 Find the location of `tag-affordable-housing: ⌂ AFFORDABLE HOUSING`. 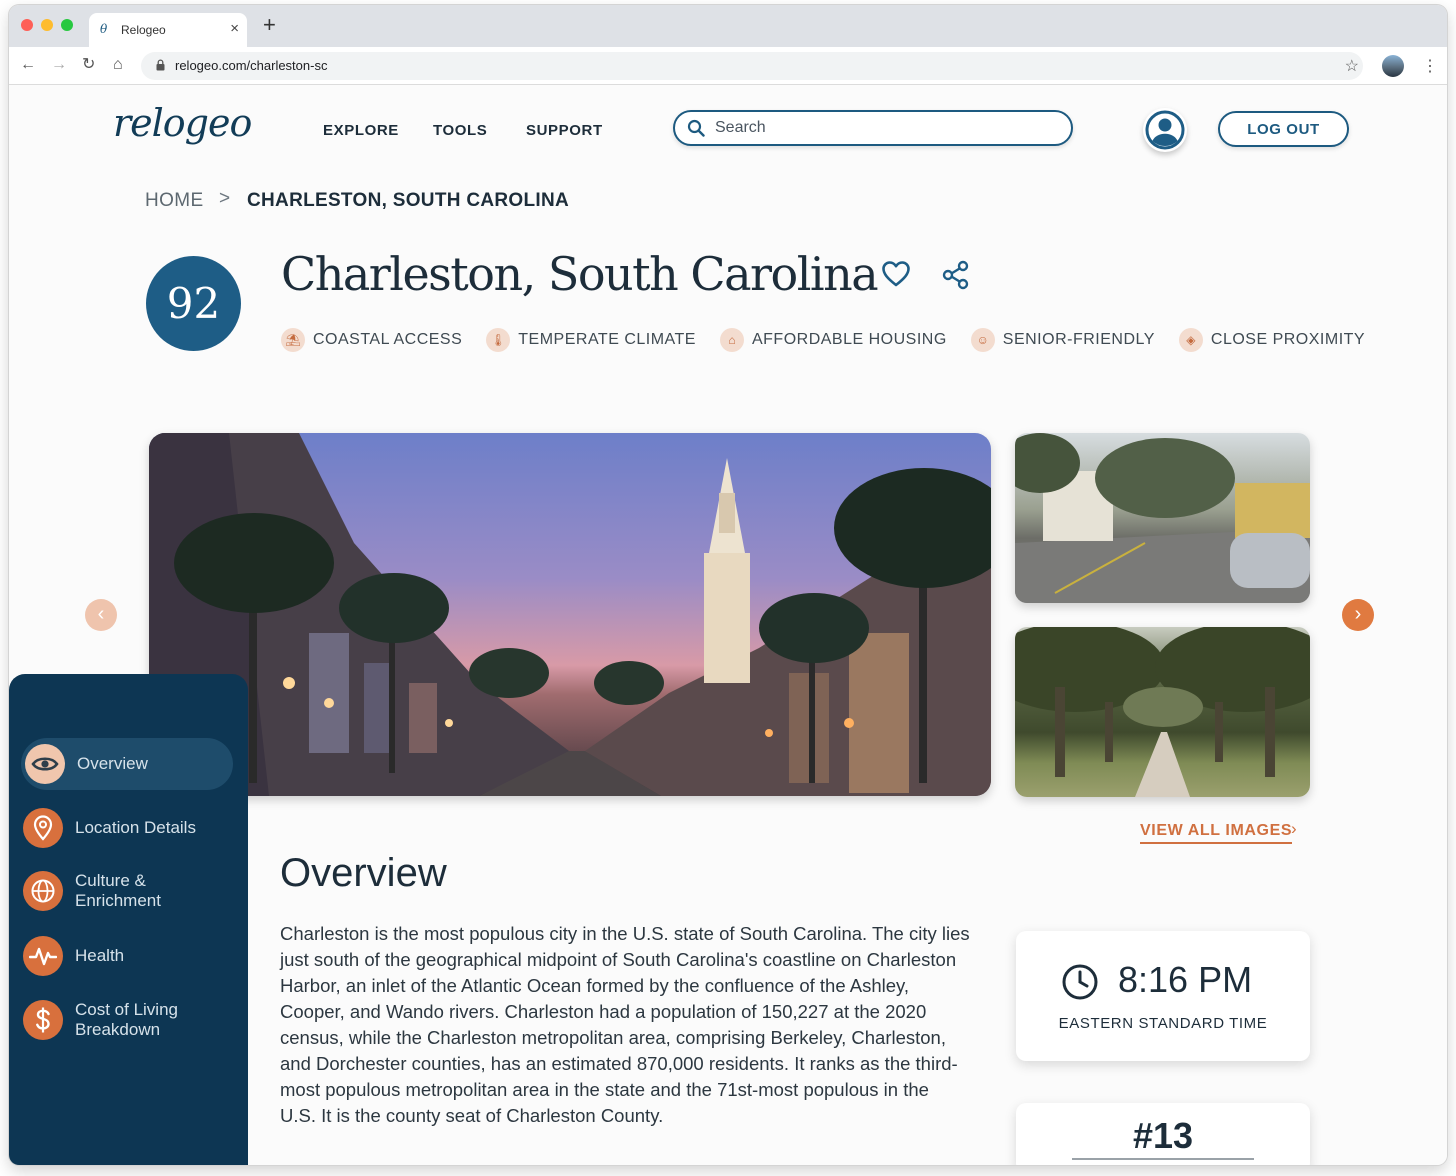

tag-affordable-housing: ⌂ AFFORDABLE HOUSING is located at coordinates (833, 340).